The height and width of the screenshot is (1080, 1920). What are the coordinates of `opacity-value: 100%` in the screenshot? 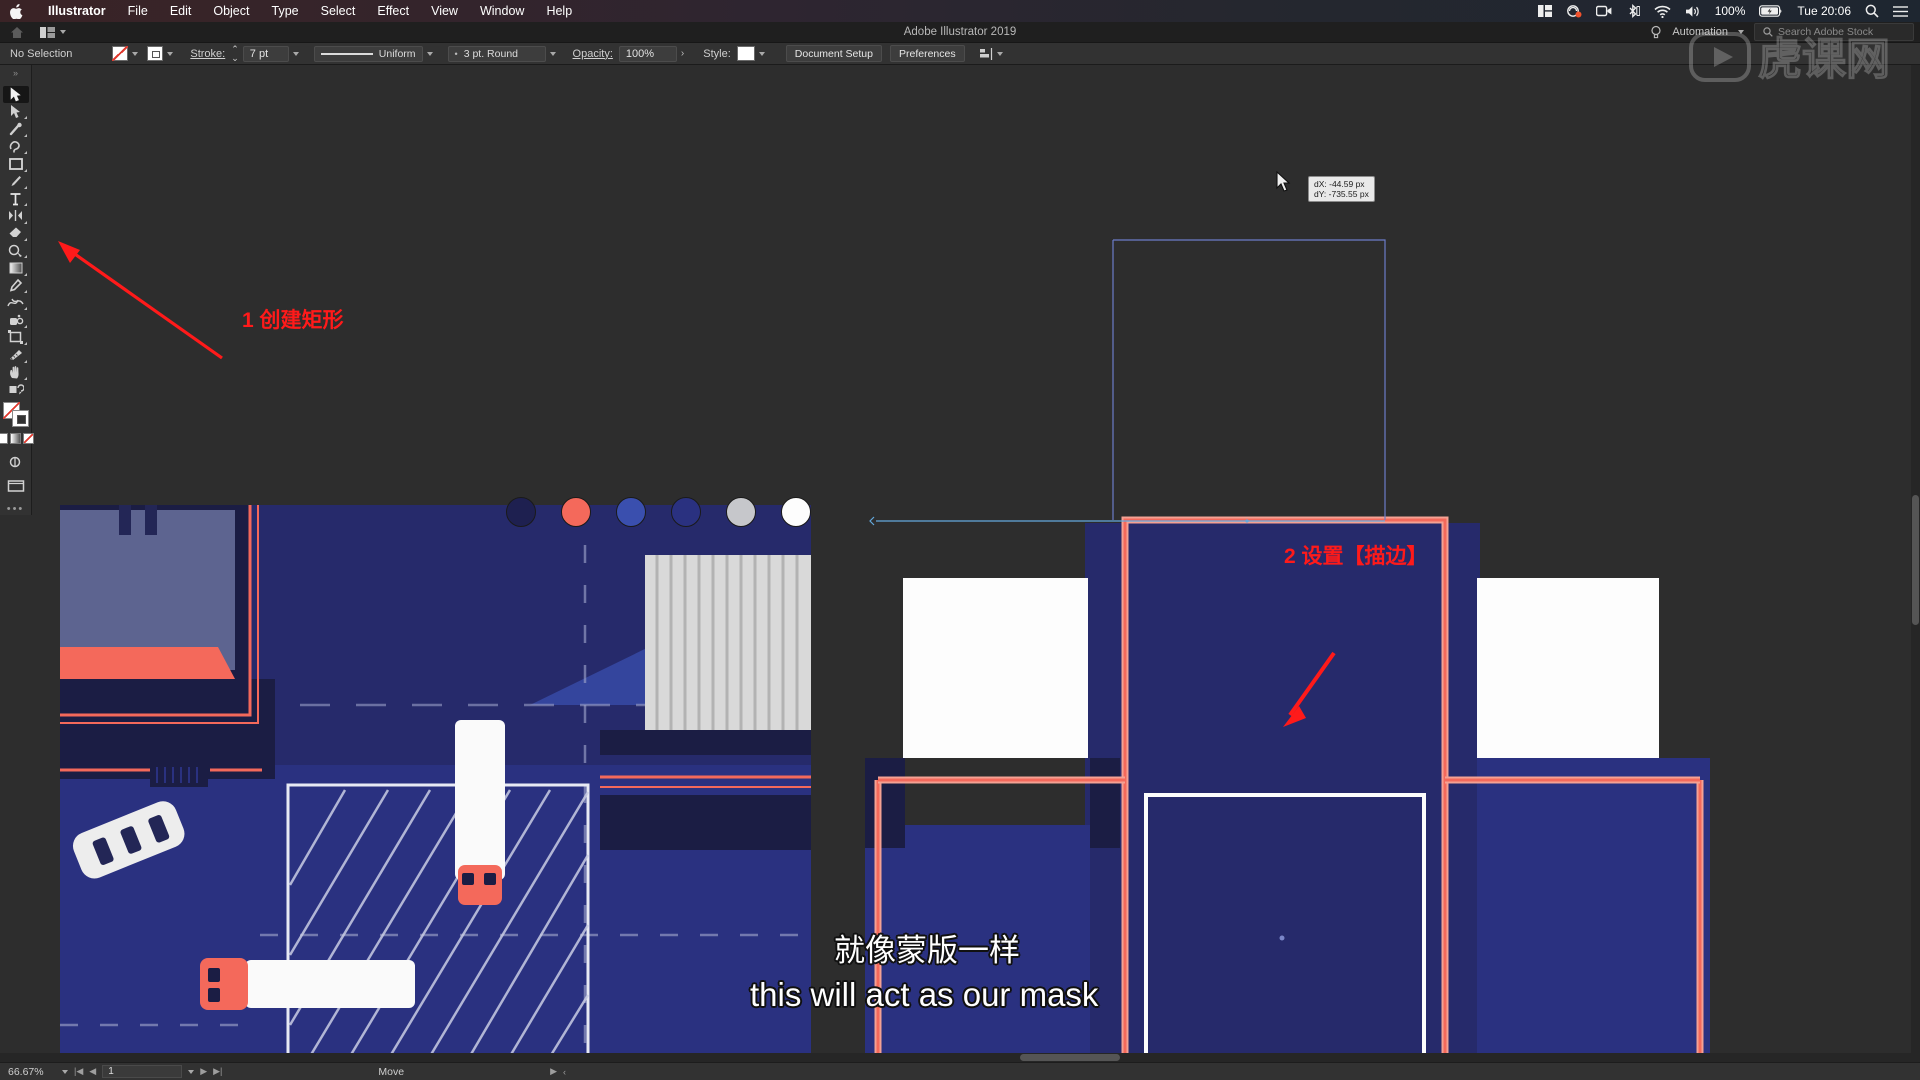 It's located at (647, 53).